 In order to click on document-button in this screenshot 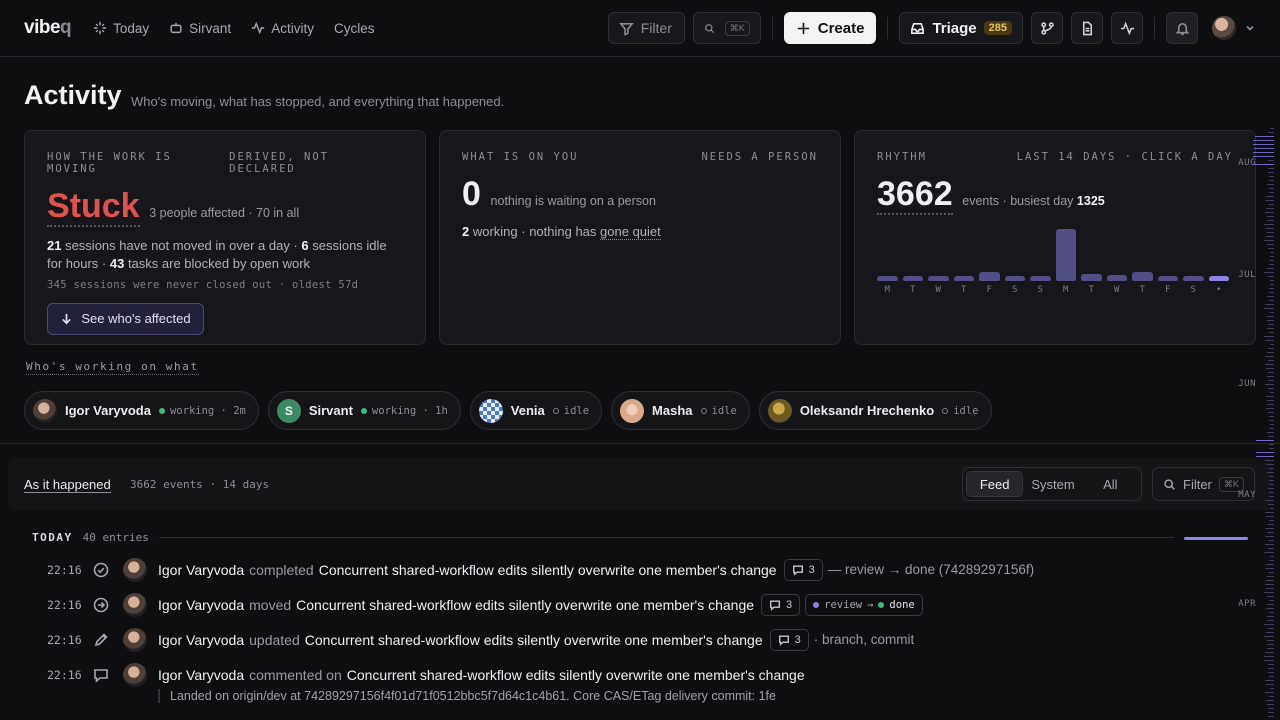, I will do `click(1087, 28)`.